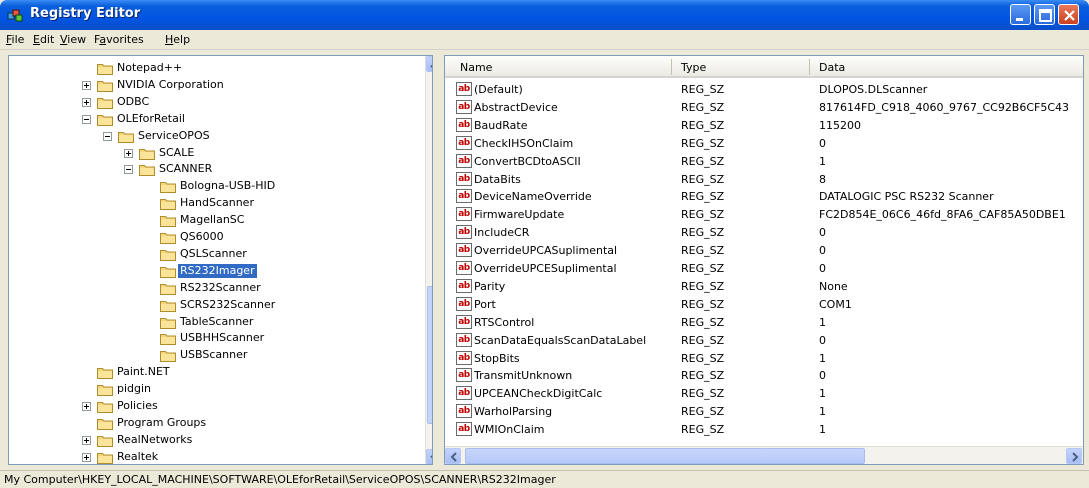 The width and height of the screenshot is (1089, 488). Describe the element at coordinates (764, 126) in the screenshot. I see `list-item: ab BaudRate REG_SZ 115200` at that location.